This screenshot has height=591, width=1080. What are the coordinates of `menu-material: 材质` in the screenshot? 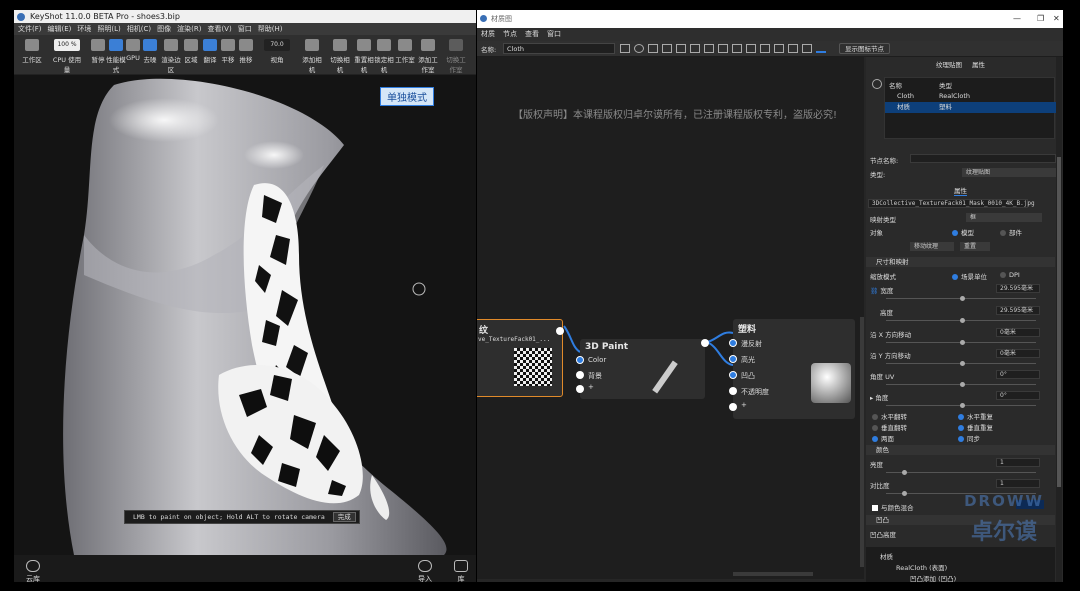 It's located at (488, 34).